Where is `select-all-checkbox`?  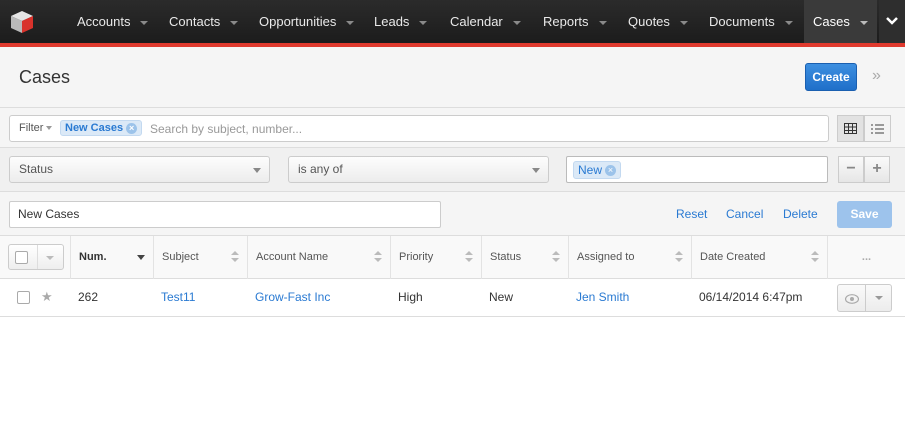 select-all-checkbox is located at coordinates (21, 257).